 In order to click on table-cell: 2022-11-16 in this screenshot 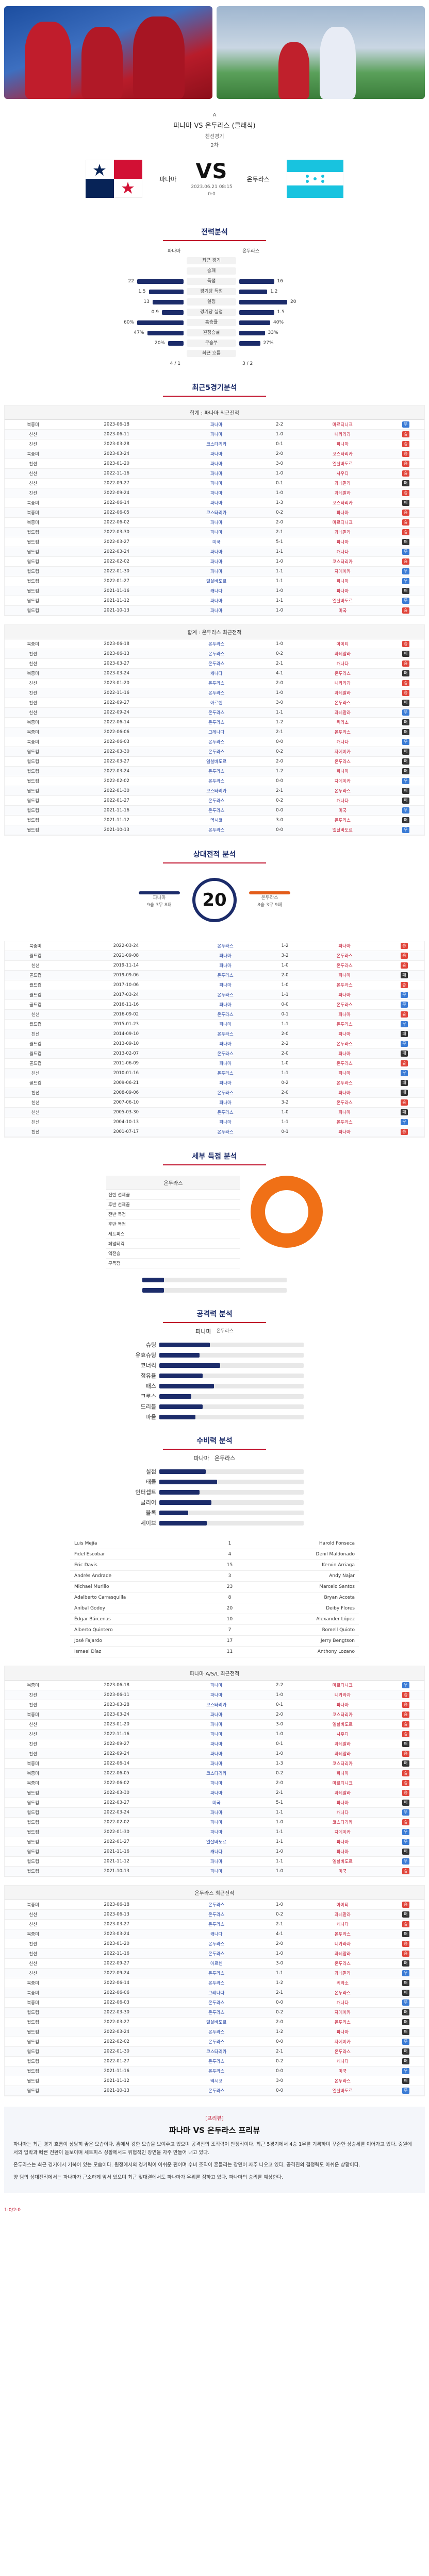, I will do `click(116, 473)`.